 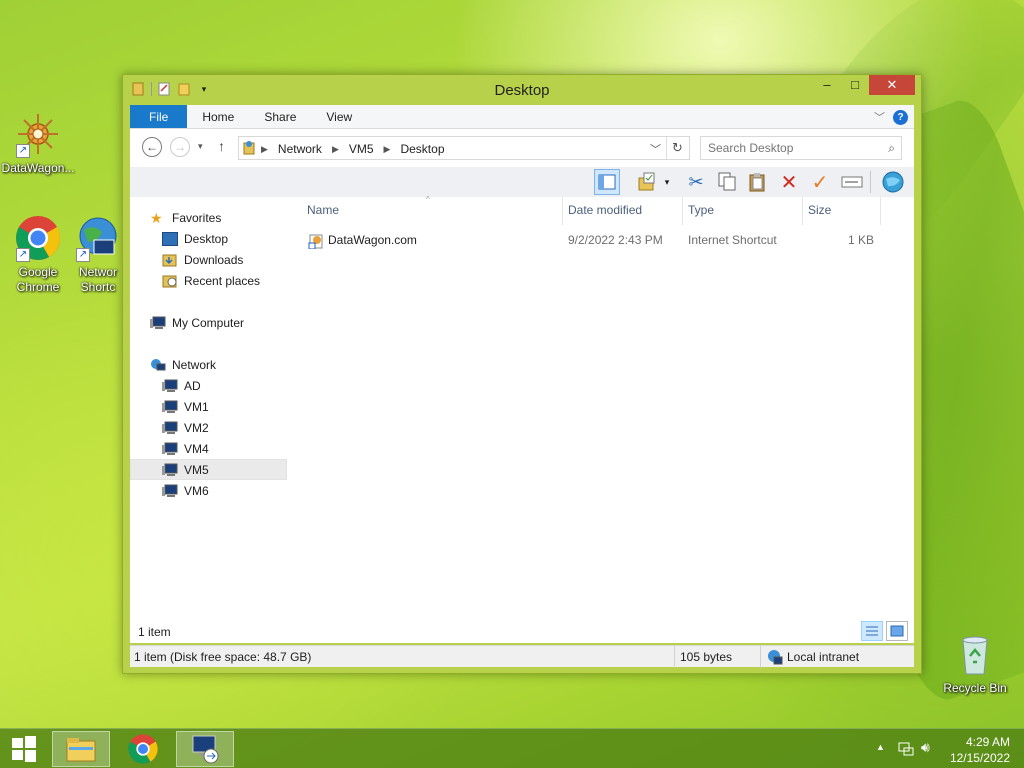 I want to click on chrome-icon: ↗, so click(x=38, y=238).